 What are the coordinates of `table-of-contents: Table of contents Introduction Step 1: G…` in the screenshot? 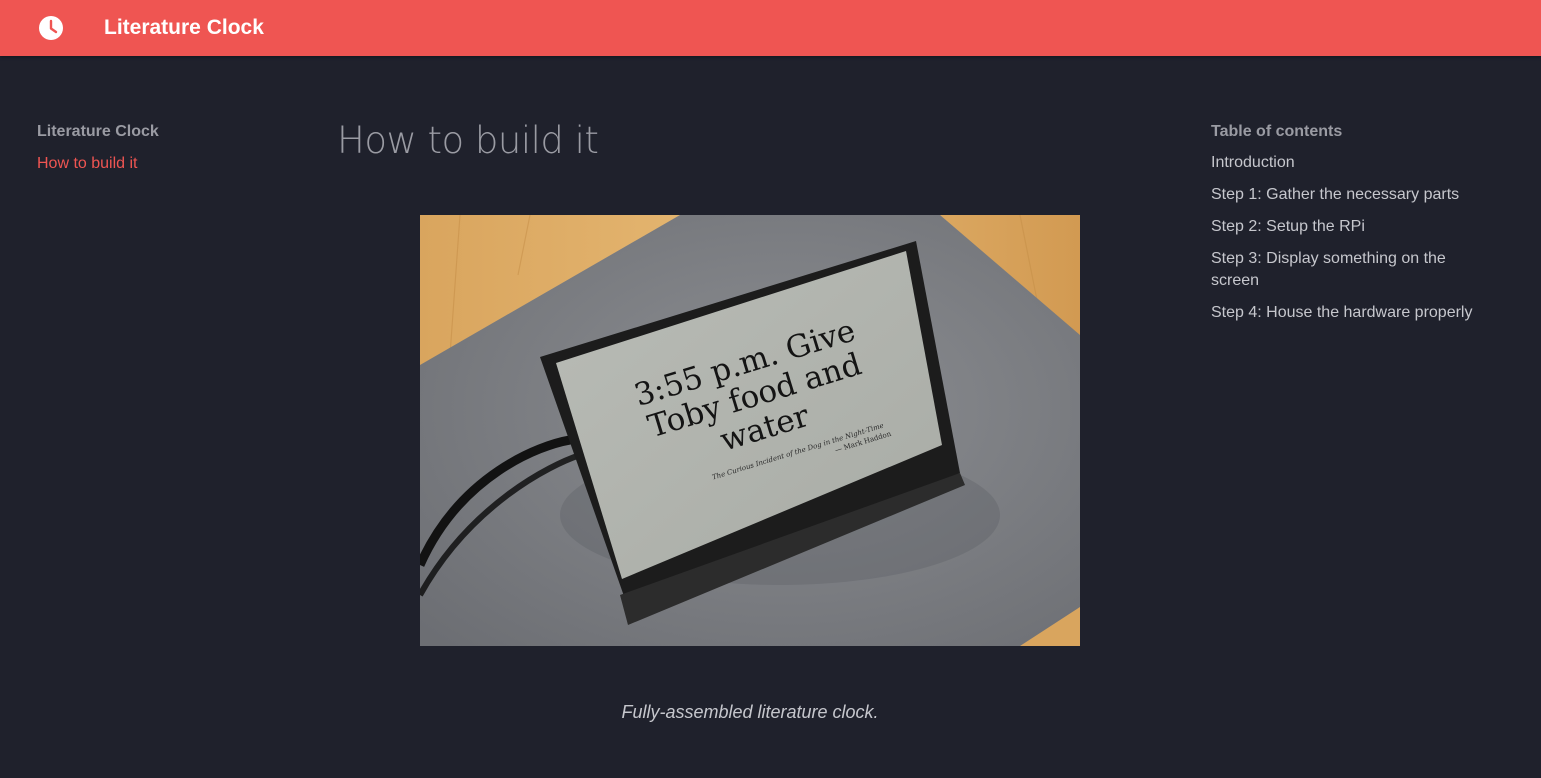 It's located at (1346, 223).